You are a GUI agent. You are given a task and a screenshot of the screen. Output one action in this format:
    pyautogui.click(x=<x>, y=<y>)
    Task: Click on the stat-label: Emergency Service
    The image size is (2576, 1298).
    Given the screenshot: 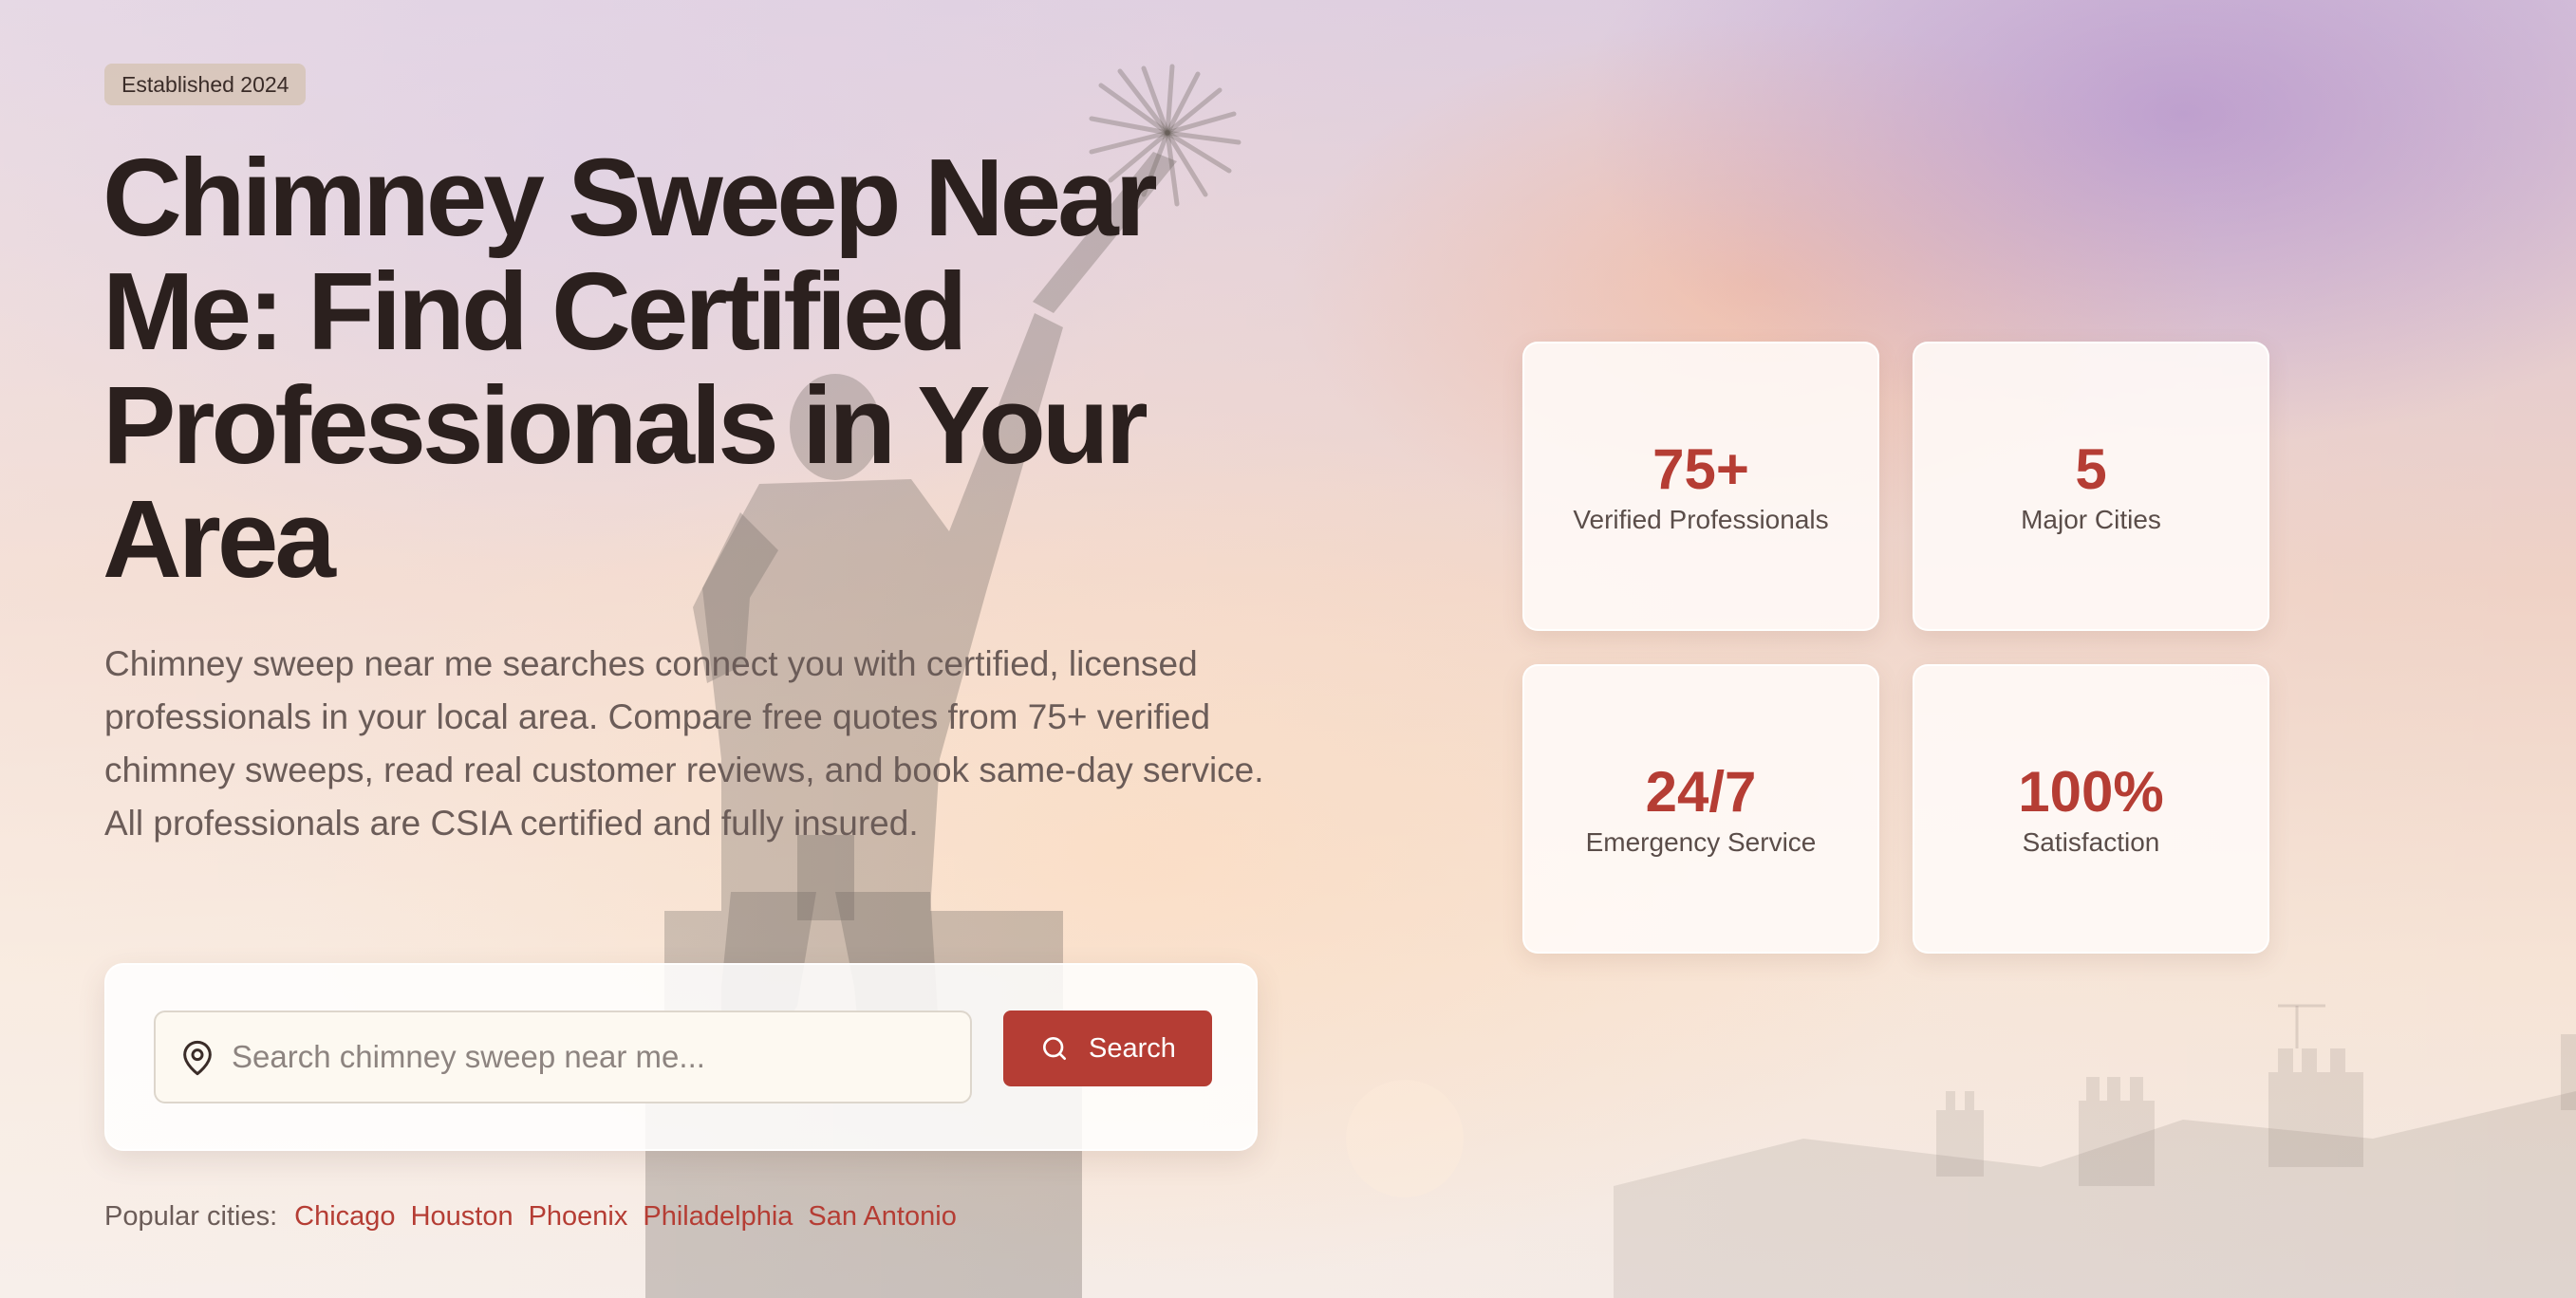 What is the action you would take?
    pyautogui.click(x=1701, y=841)
    